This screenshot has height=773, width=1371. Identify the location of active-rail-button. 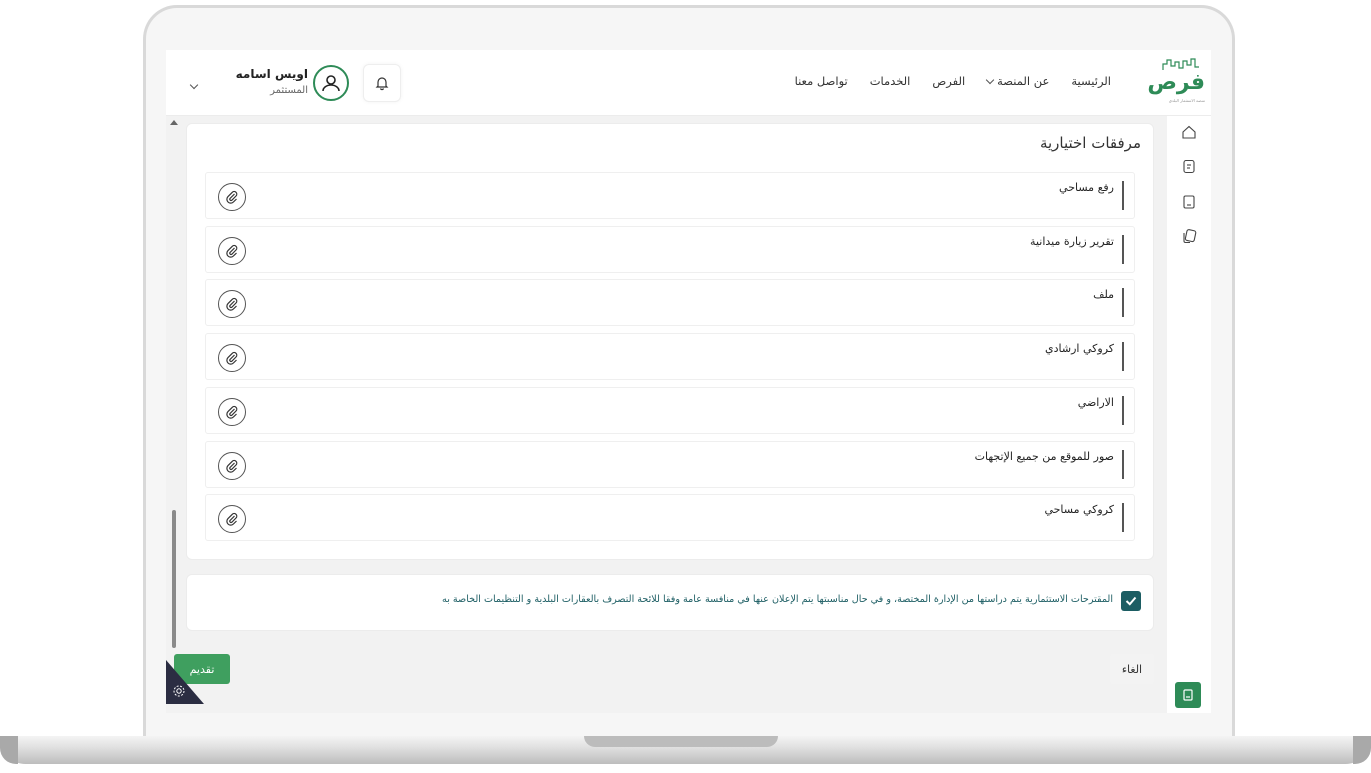
(1188, 695).